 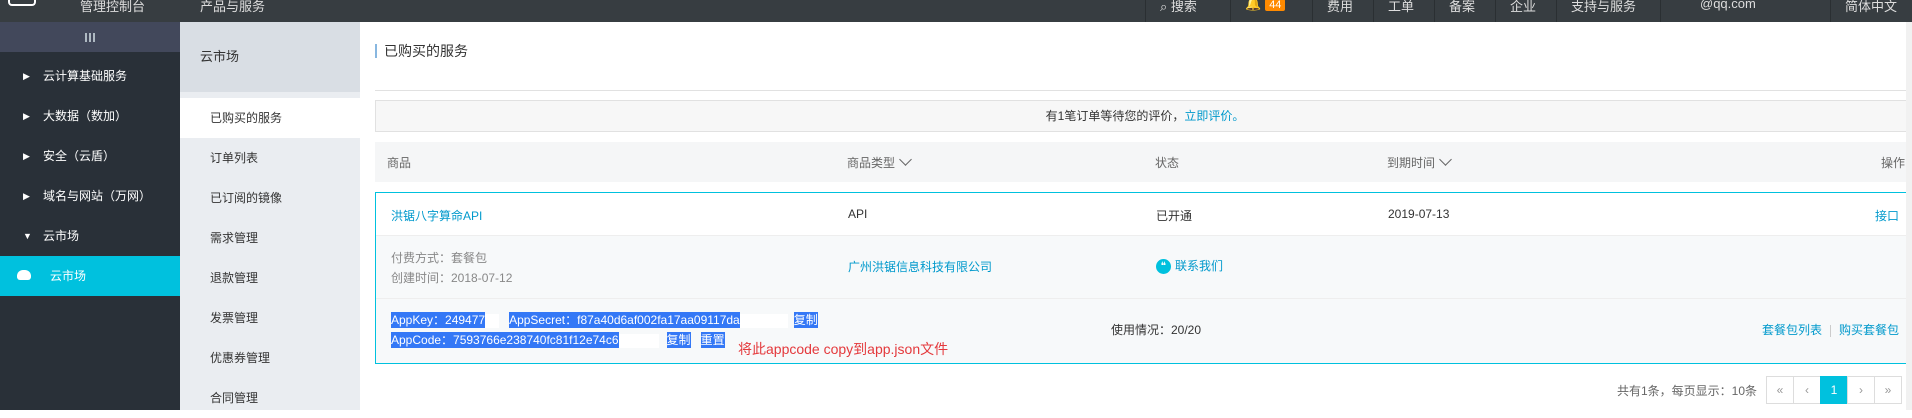 What do you see at coordinates (270, 118) in the screenshot?
I see `subnav-item-purchased-services: 已购买的服务` at bounding box center [270, 118].